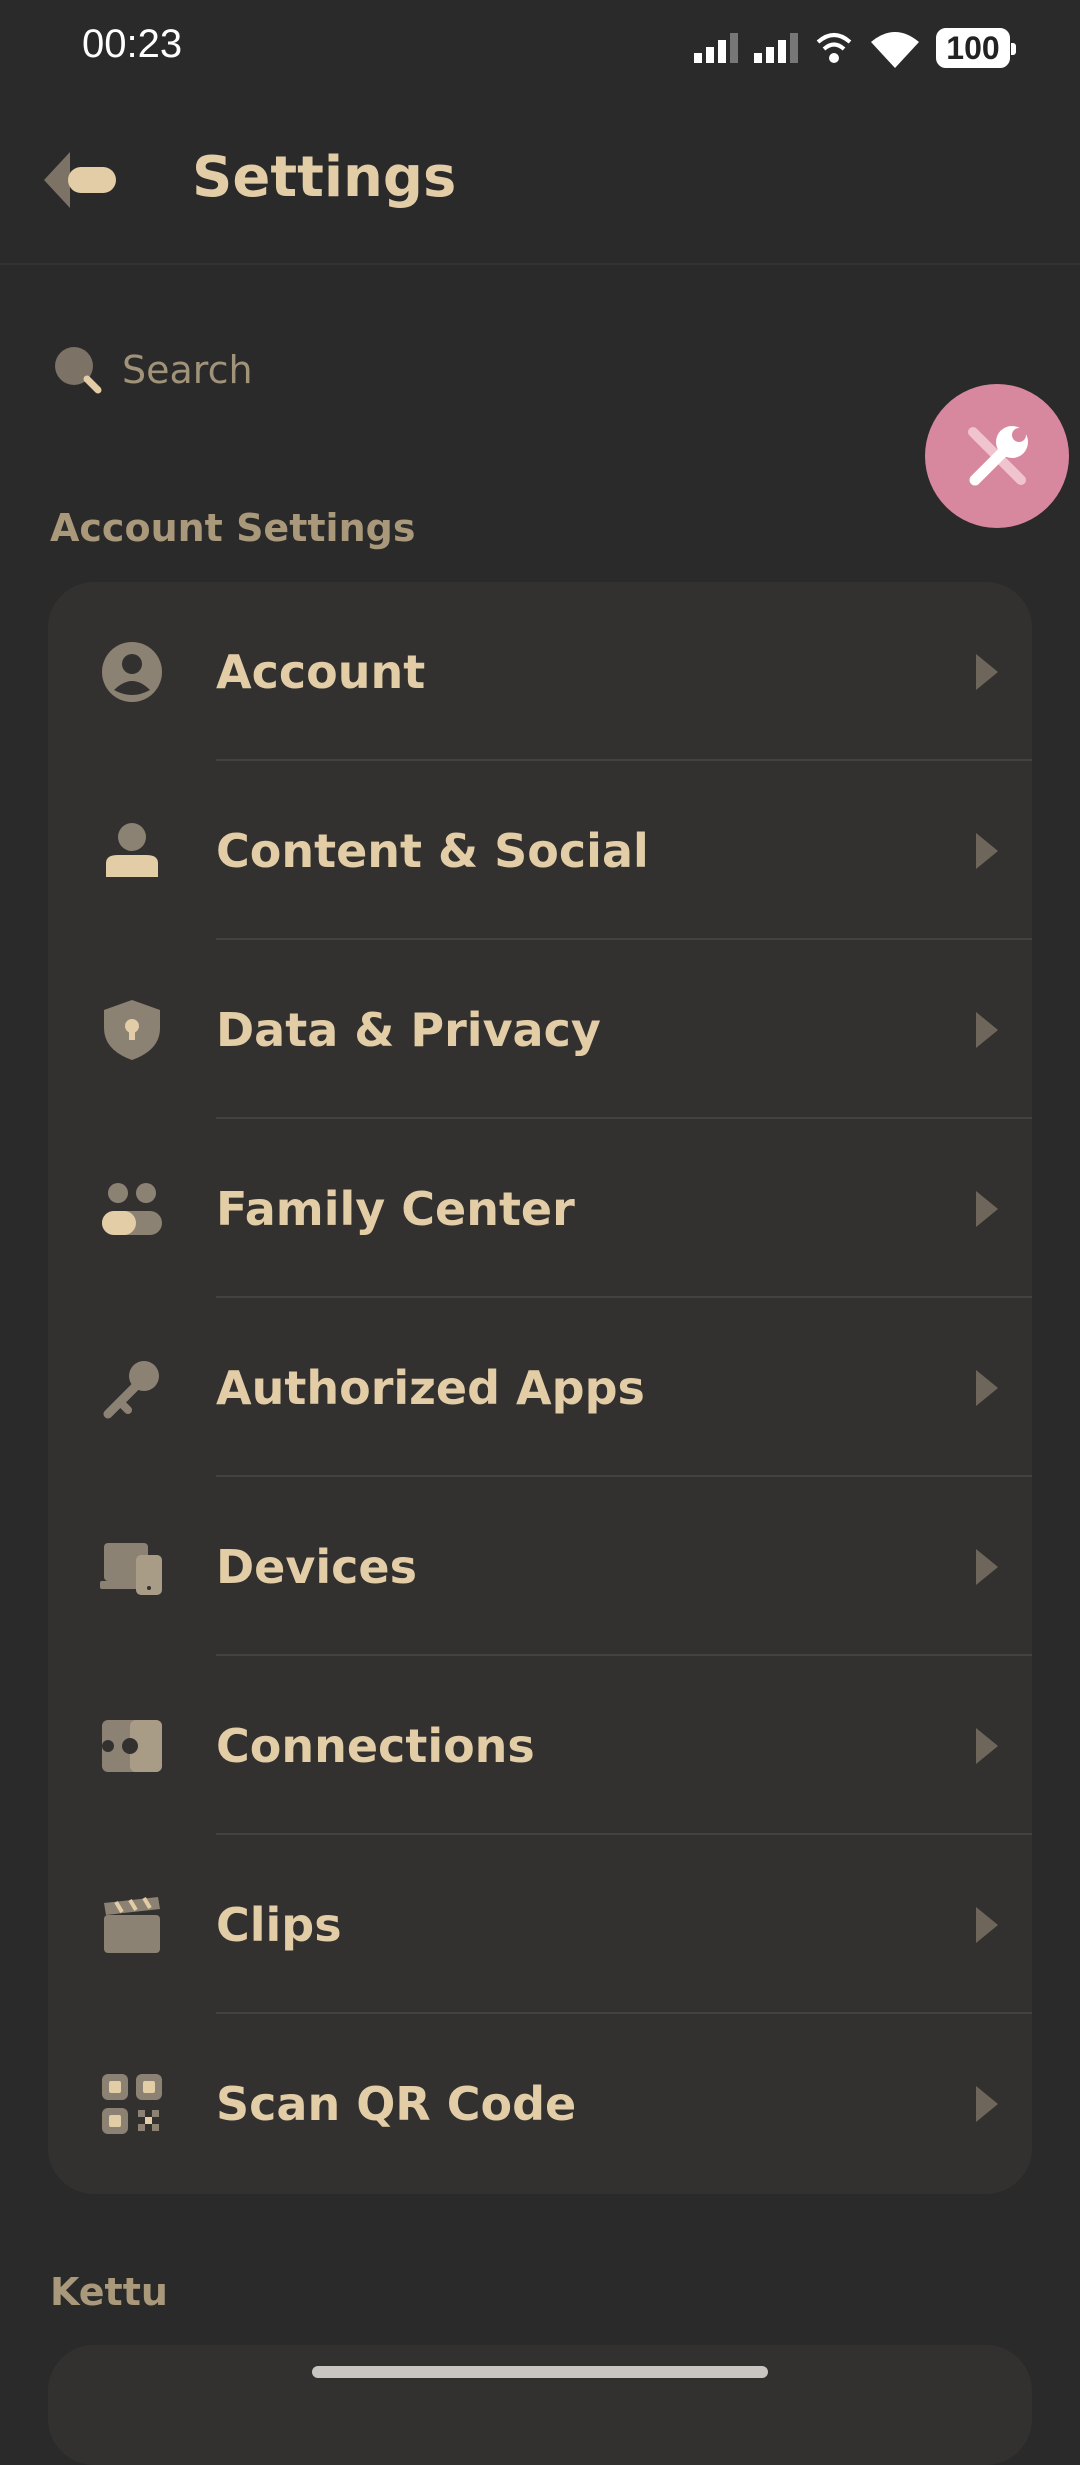 This screenshot has width=1080, height=2465. Describe the element at coordinates (432, 850) in the screenshot. I see `menu-item-label: Content & Social` at that location.